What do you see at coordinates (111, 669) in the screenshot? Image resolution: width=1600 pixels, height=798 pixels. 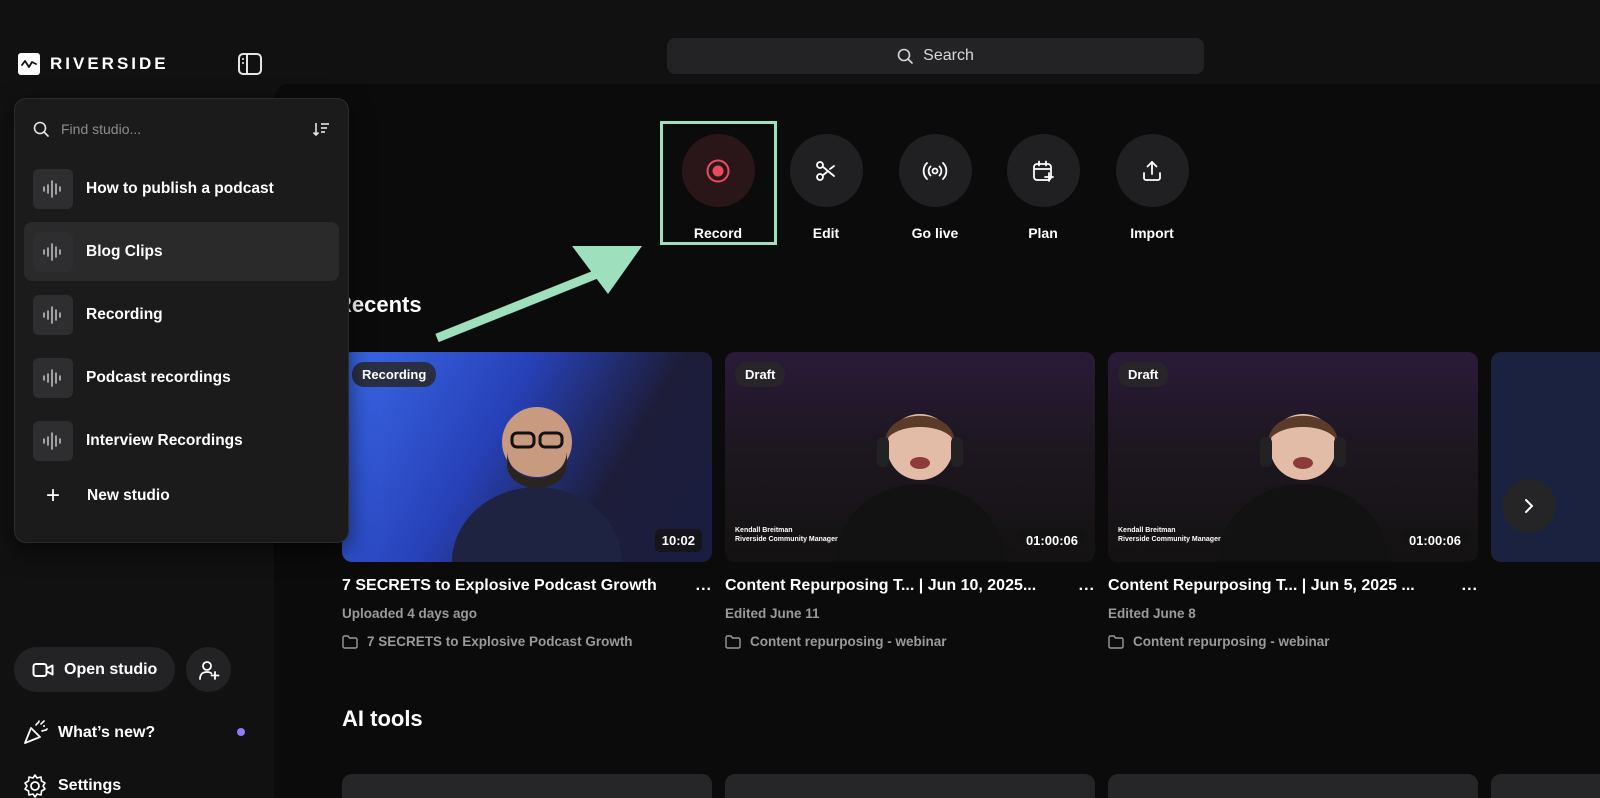 I see `open-studio-label: Open studio` at bounding box center [111, 669].